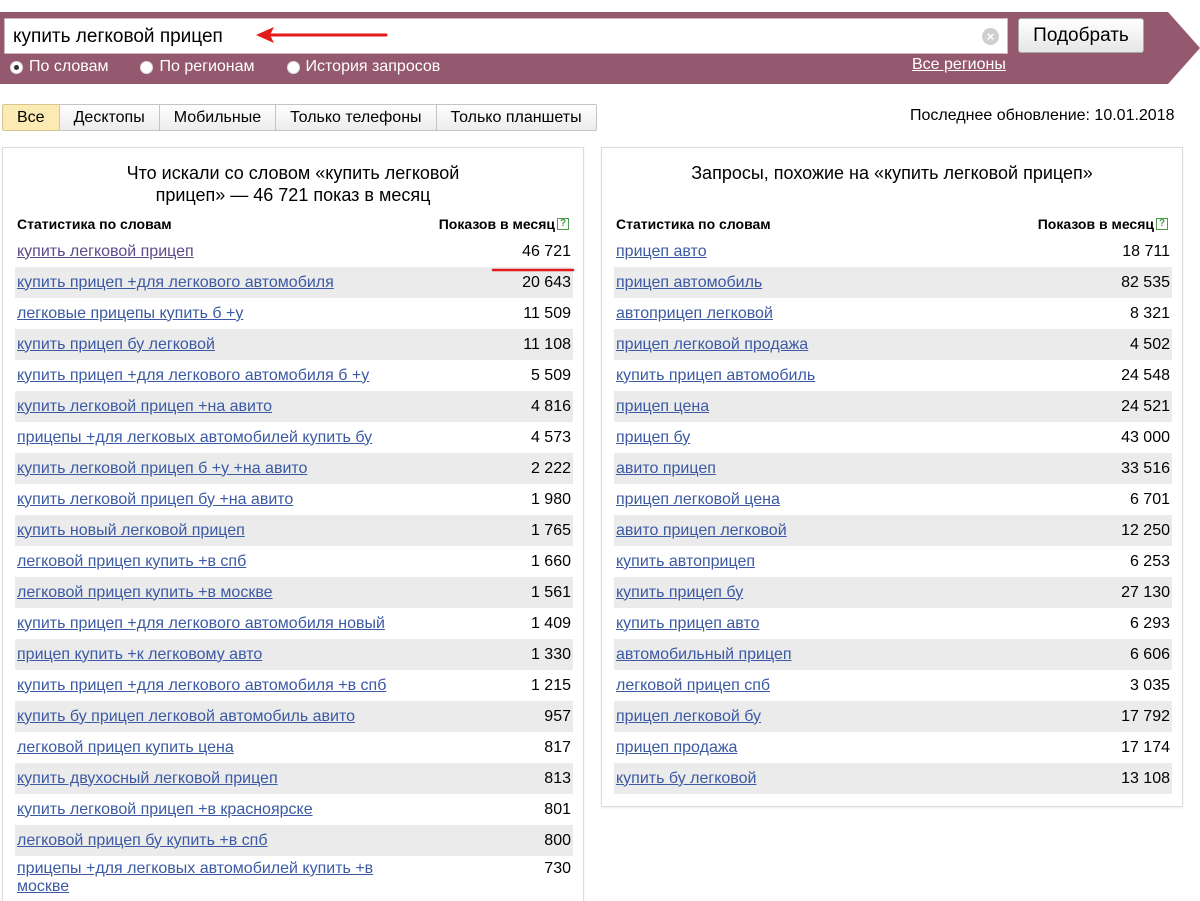  Describe the element at coordinates (516, 117) in the screenshot. I see `tab-tablets-only: Только планшеты` at that location.